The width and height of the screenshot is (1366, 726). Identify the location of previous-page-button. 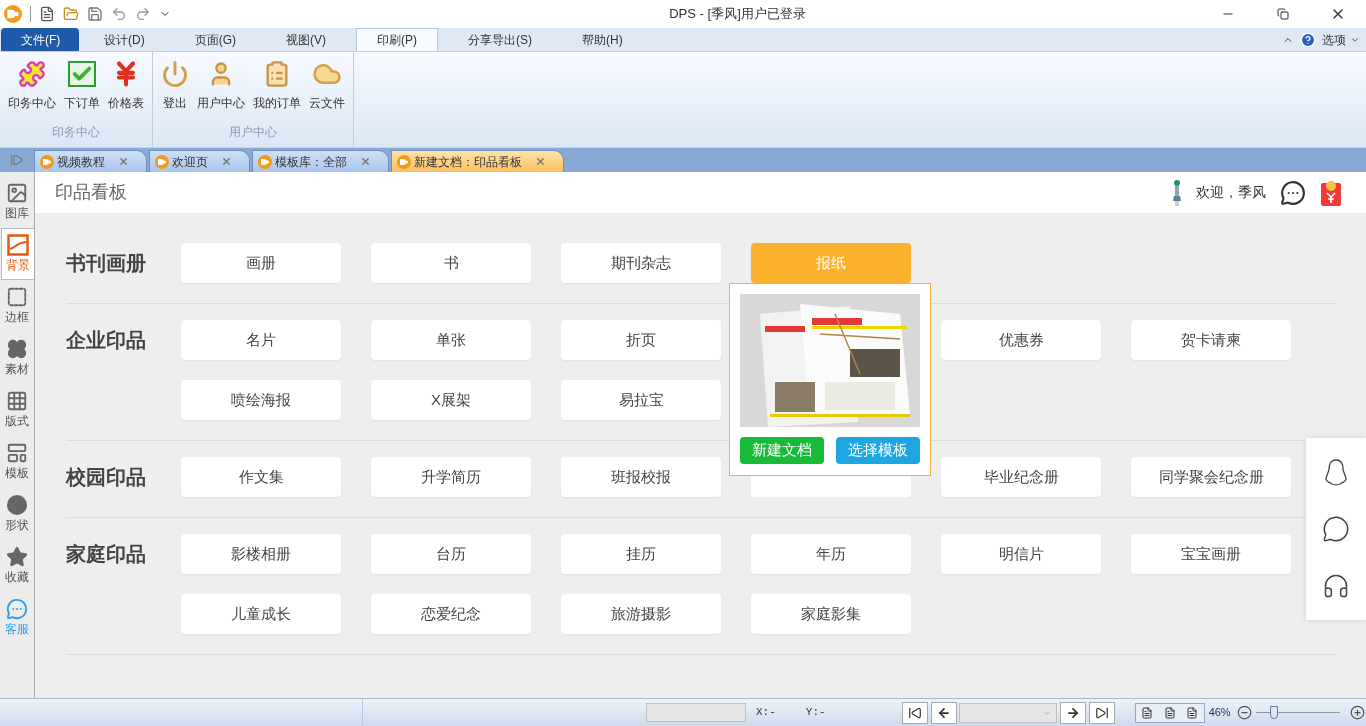
(943, 712).